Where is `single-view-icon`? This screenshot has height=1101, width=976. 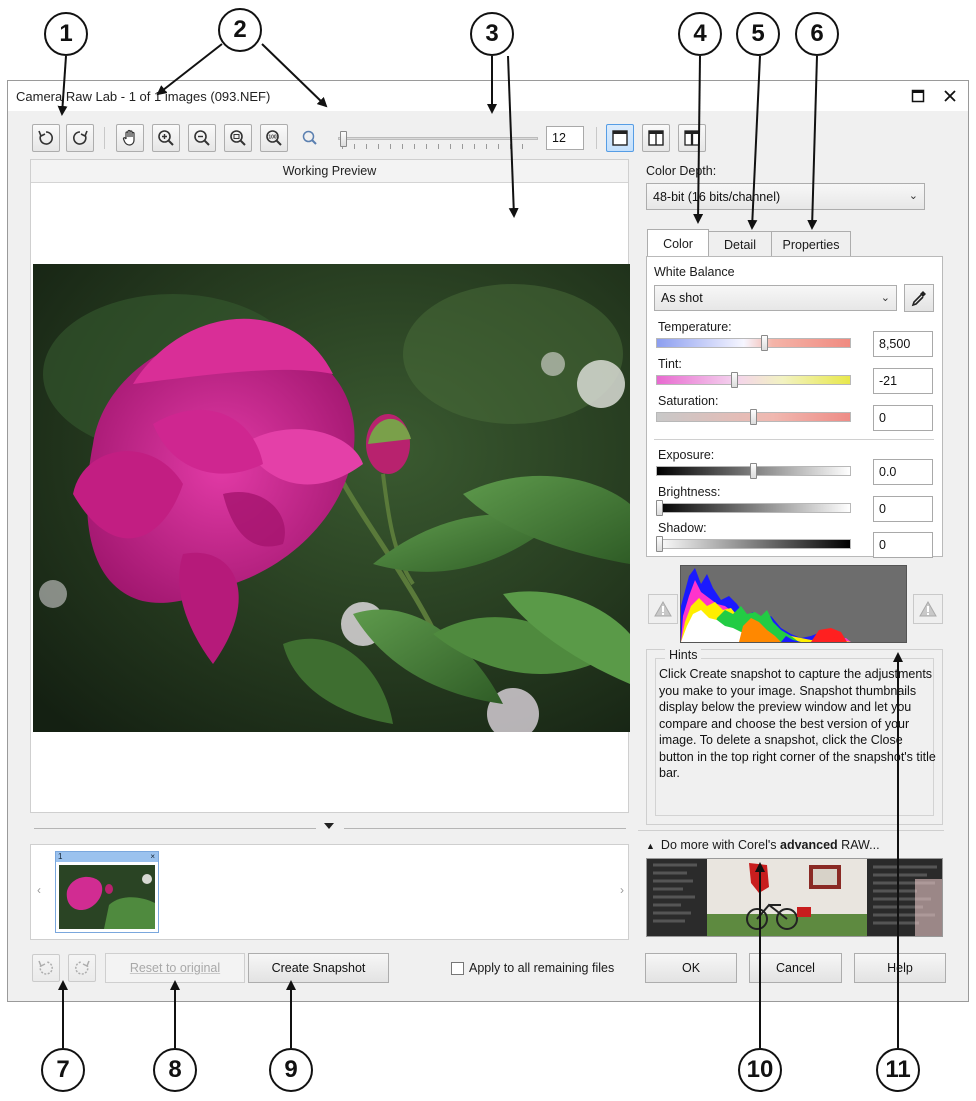
single-view-icon is located at coordinates (620, 138).